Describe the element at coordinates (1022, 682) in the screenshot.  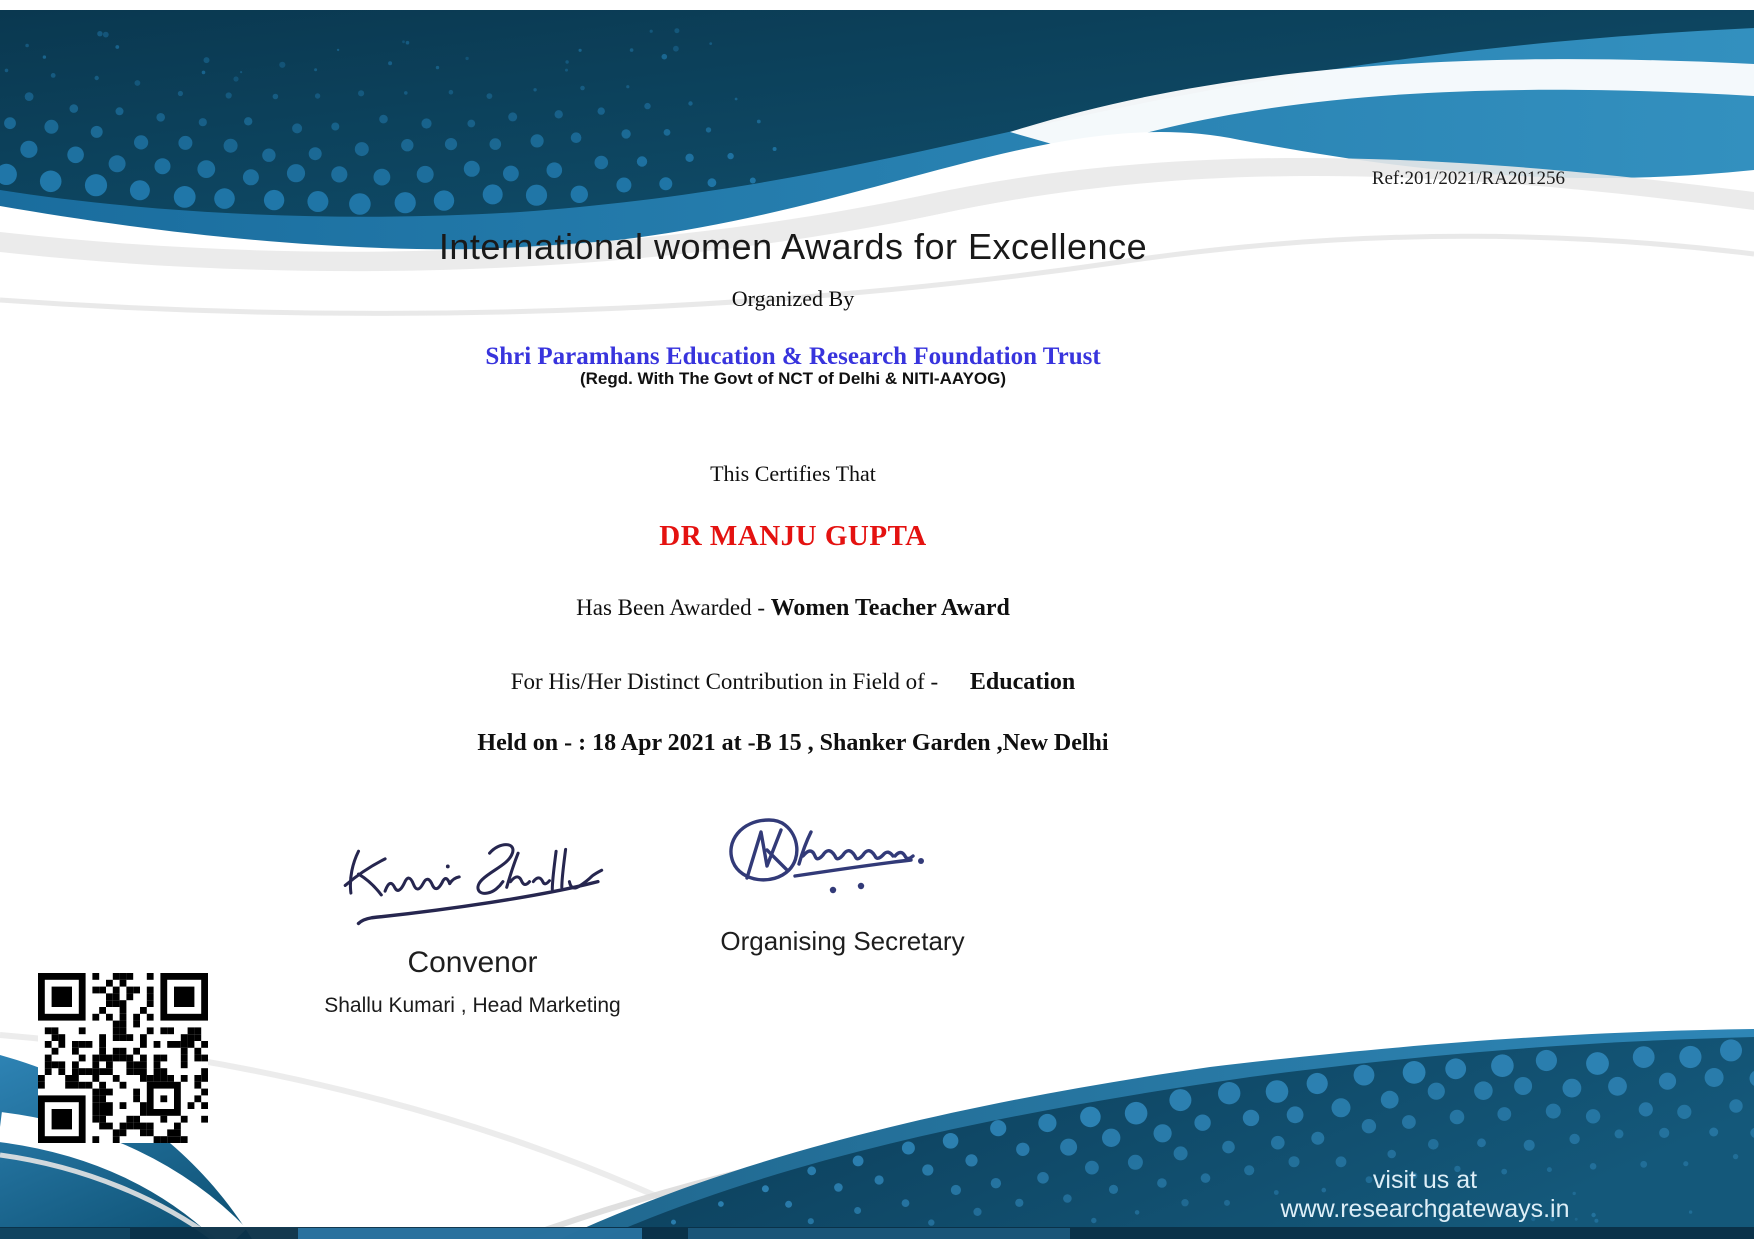
I see `field-value: Education` at that location.